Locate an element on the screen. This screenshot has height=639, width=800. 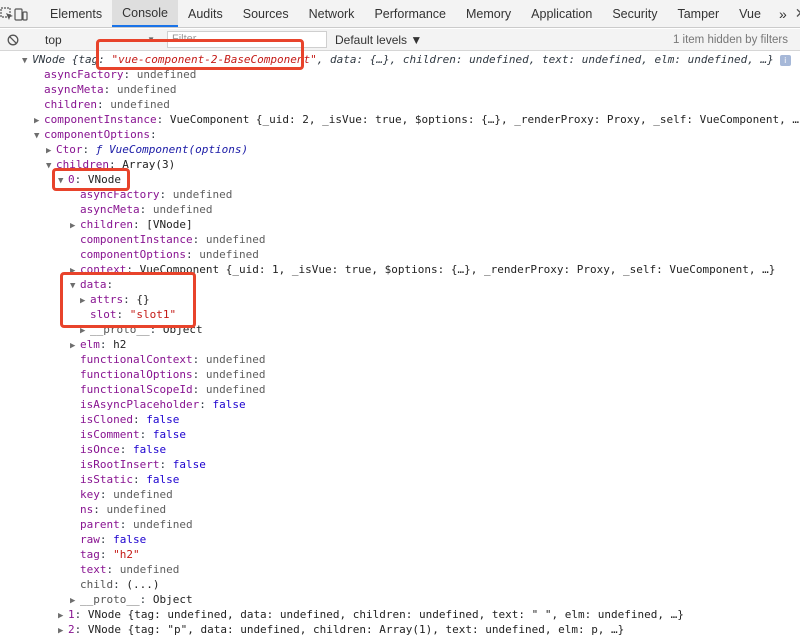
console-line: ns: undefined is located at coordinates (123, 509).